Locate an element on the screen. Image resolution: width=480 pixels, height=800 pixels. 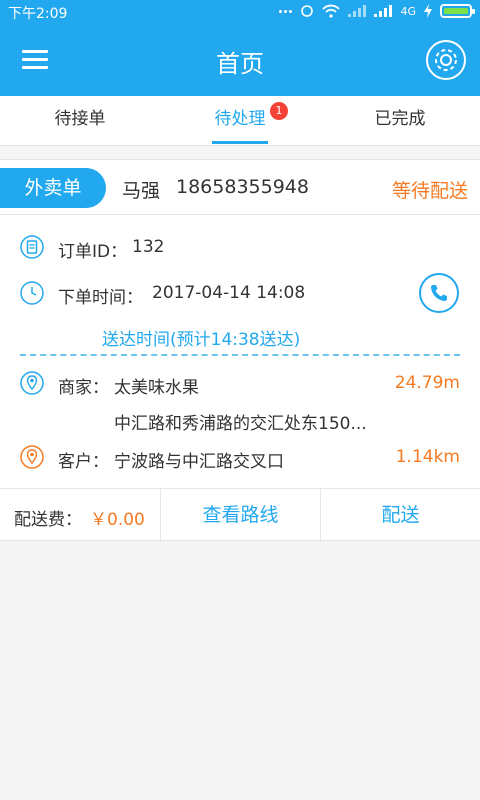
charging-icon is located at coordinates (428, 11).